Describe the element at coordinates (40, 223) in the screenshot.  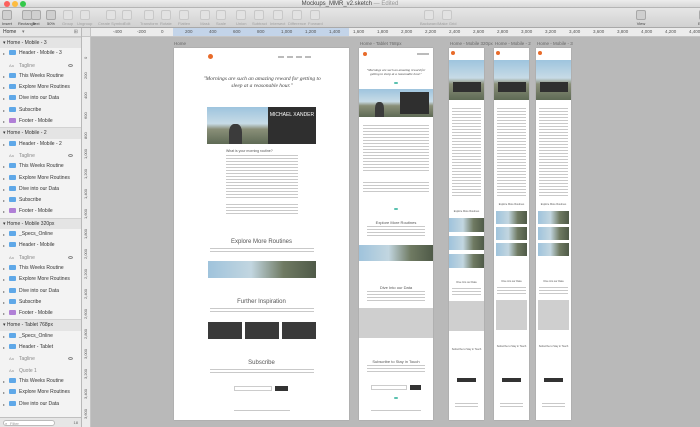
I see `artboard-group-row: ▾ Home - Mobile 320px` at that location.